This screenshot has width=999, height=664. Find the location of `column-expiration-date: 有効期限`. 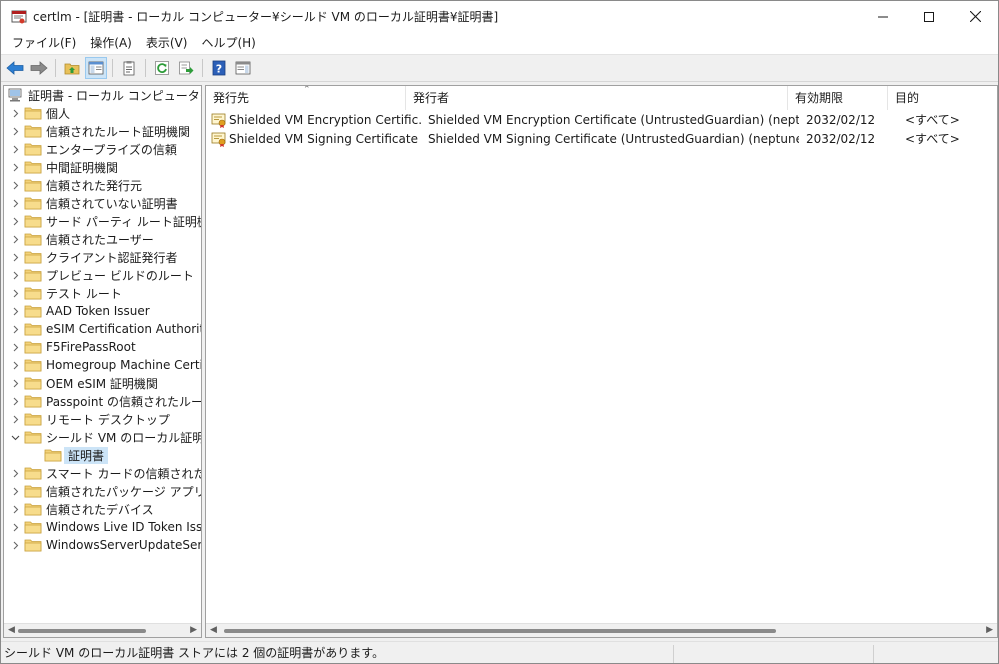

column-expiration-date: 有効期限 is located at coordinates (838, 98).